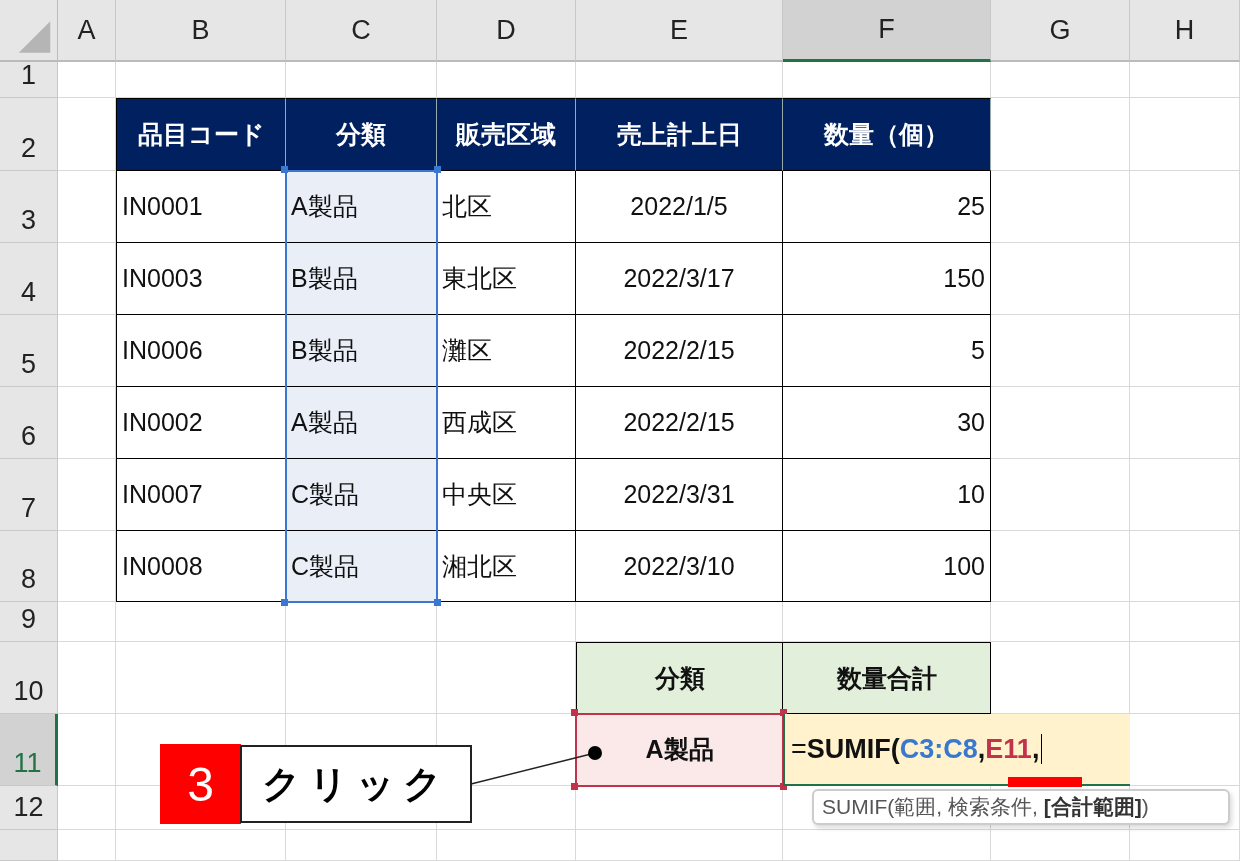 This screenshot has height=861, width=1240. Describe the element at coordinates (887, 351) in the screenshot. I see `table-cell: 5` at that location.